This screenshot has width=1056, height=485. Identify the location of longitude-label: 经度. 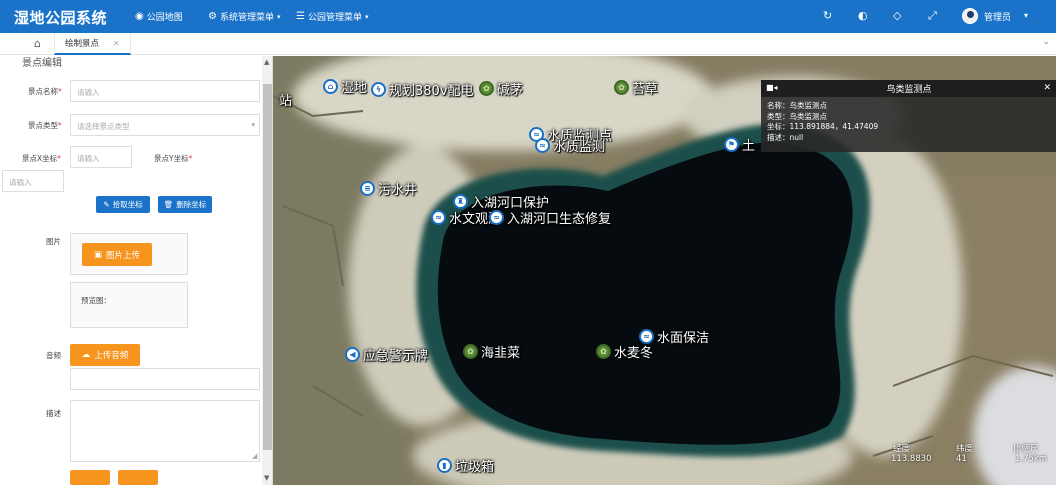
(902, 449).